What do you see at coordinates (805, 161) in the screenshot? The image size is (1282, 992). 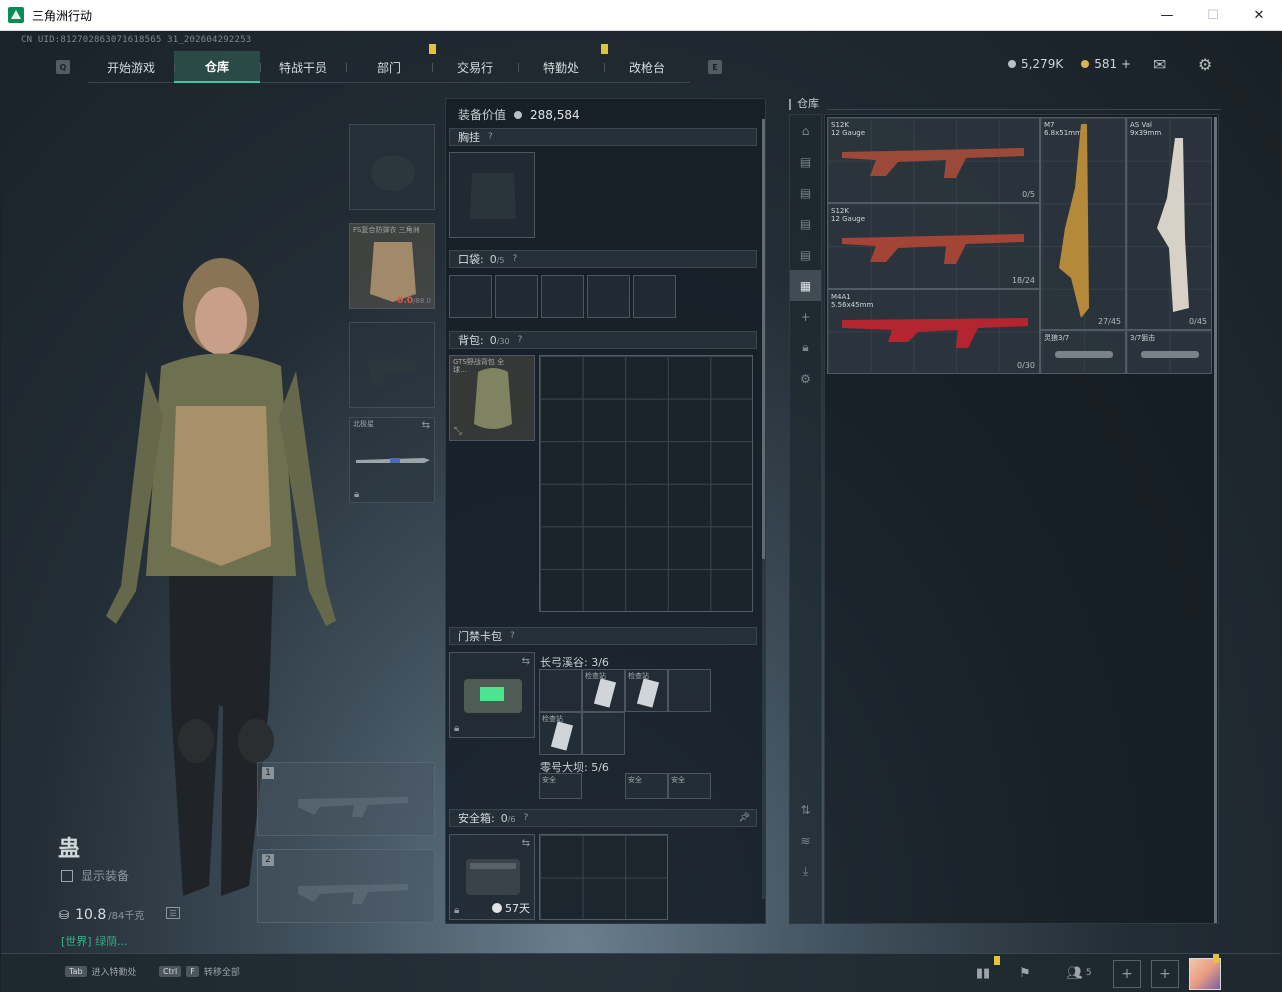 I see `category-page-1-icon: ▤` at bounding box center [805, 161].